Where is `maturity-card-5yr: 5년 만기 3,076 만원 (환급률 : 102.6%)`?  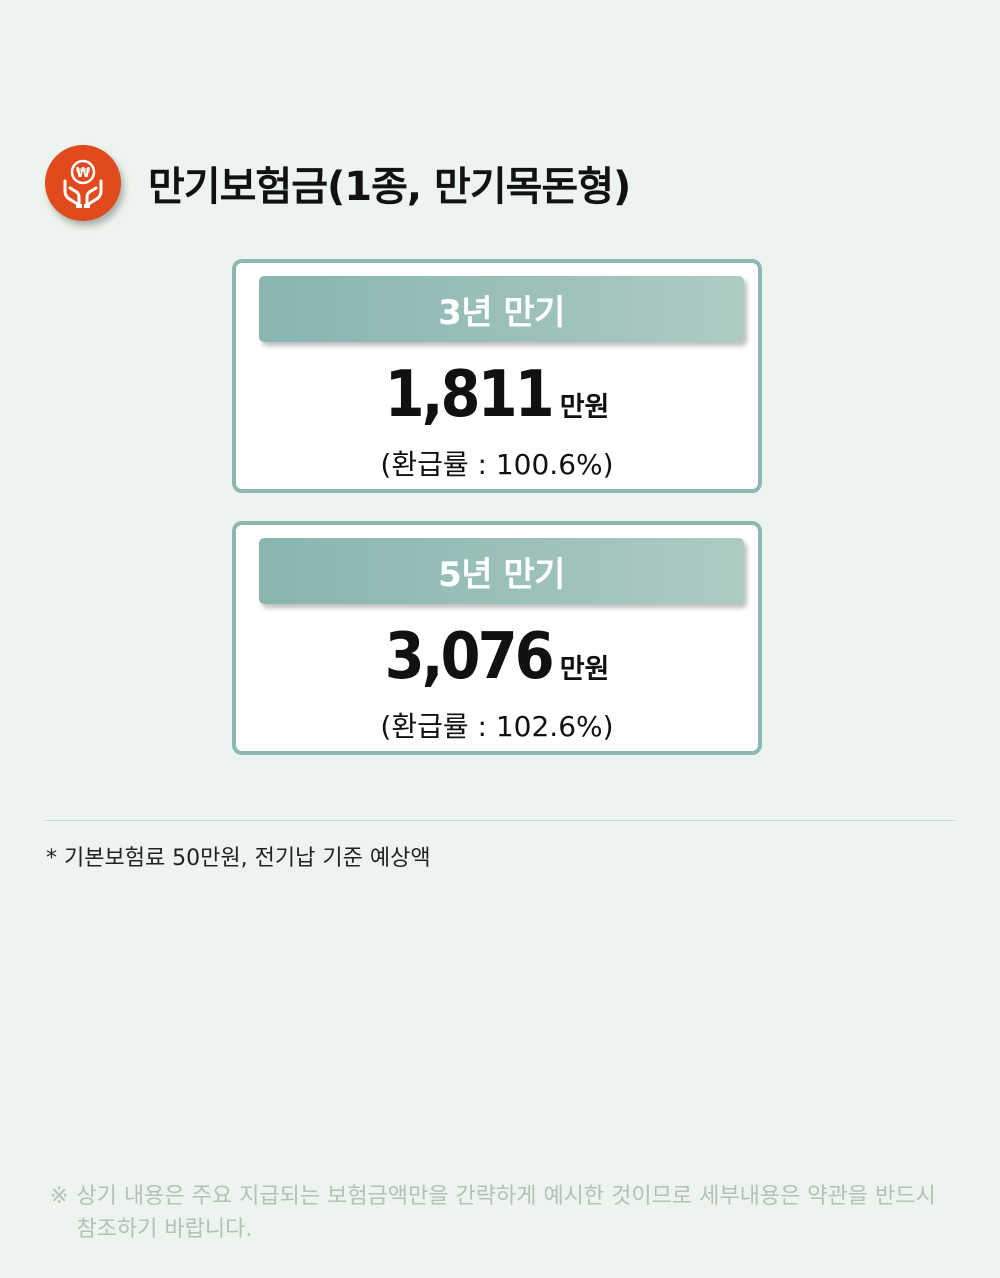
maturity-card-5yr: 5년 만기 3,076 만원 (환급률 : 102.6%) is located at coordinates (497, 638).